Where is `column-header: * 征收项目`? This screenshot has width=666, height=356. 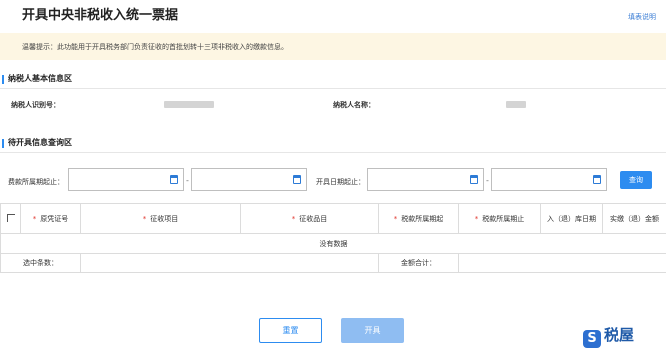
column-header: * 征收项目 is located at coordinates (160, 218).